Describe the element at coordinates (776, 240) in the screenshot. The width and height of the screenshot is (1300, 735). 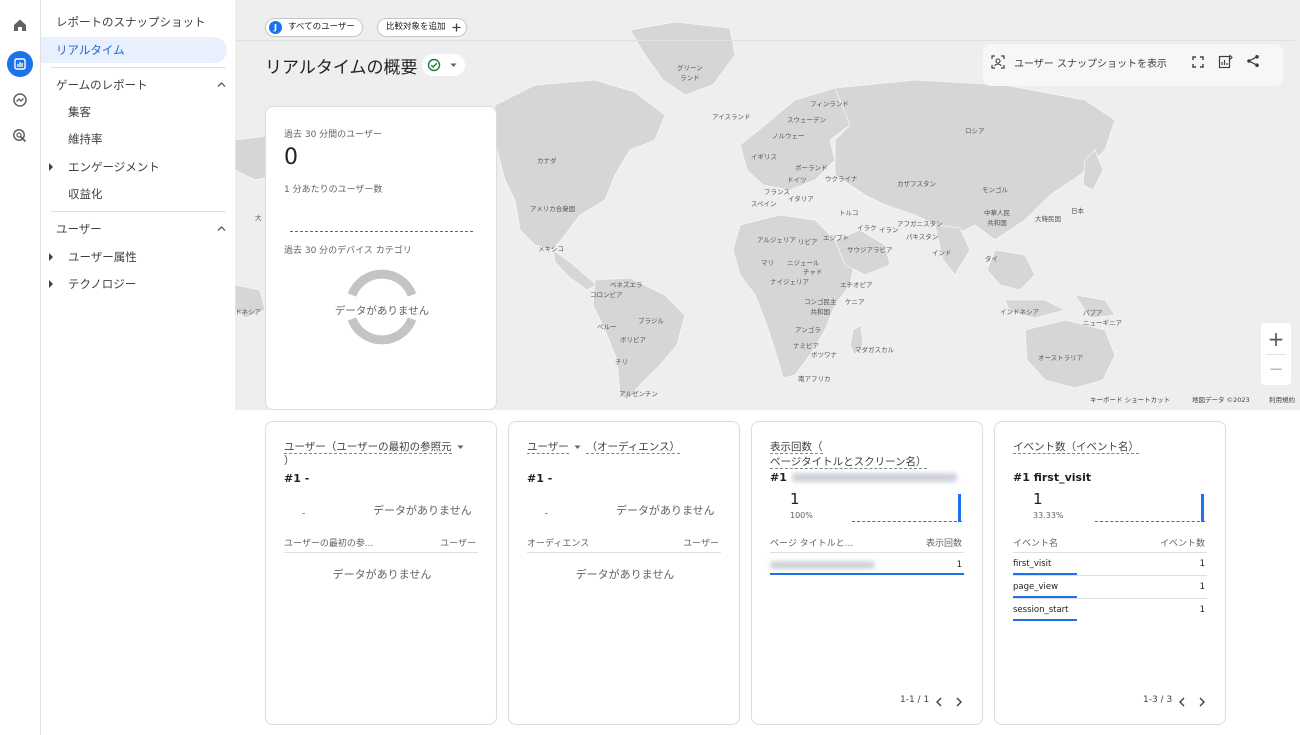
I see `map-label: アルジェリア` at that location.